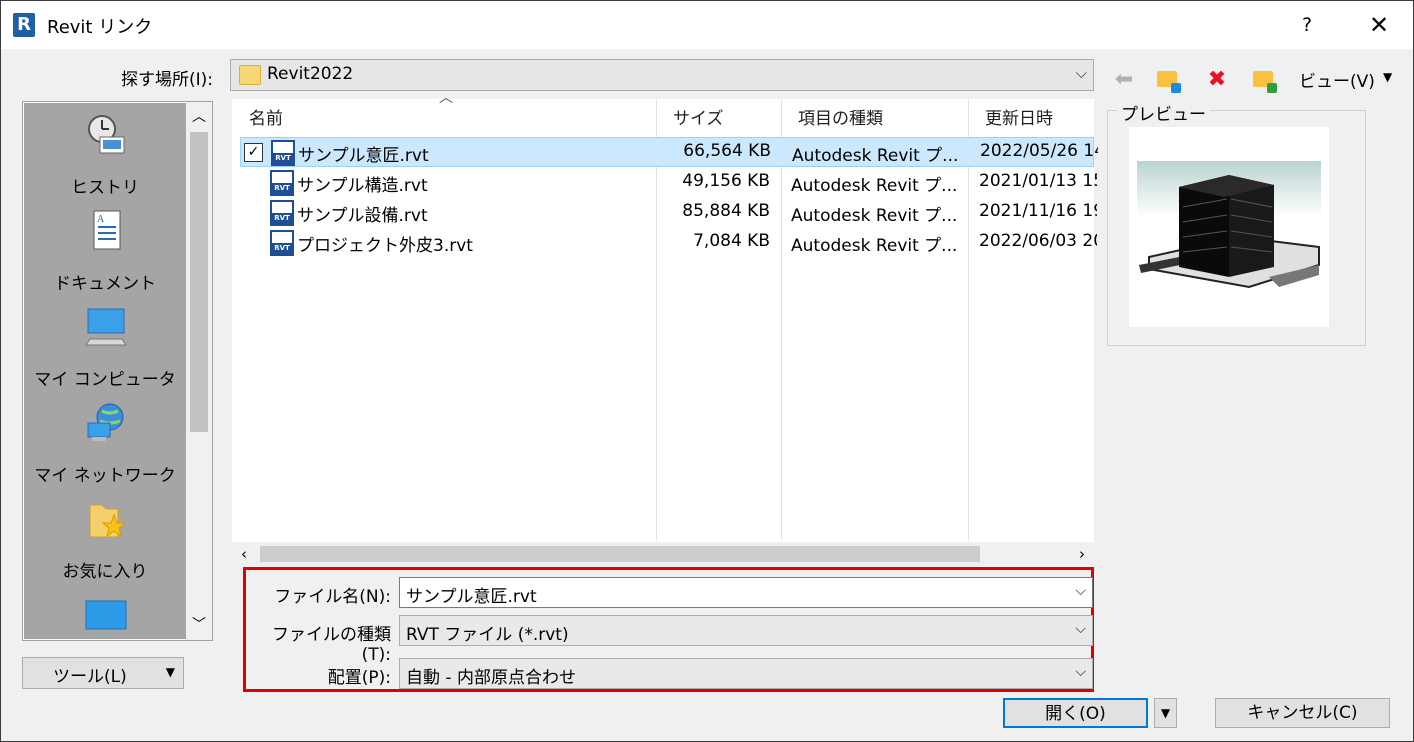 The image size is (1414, 742). What do you see at coordinates (105, 476) in the screenshot?
I see `place-label: マイ ネットワーク` at bounding box center [105, 476].